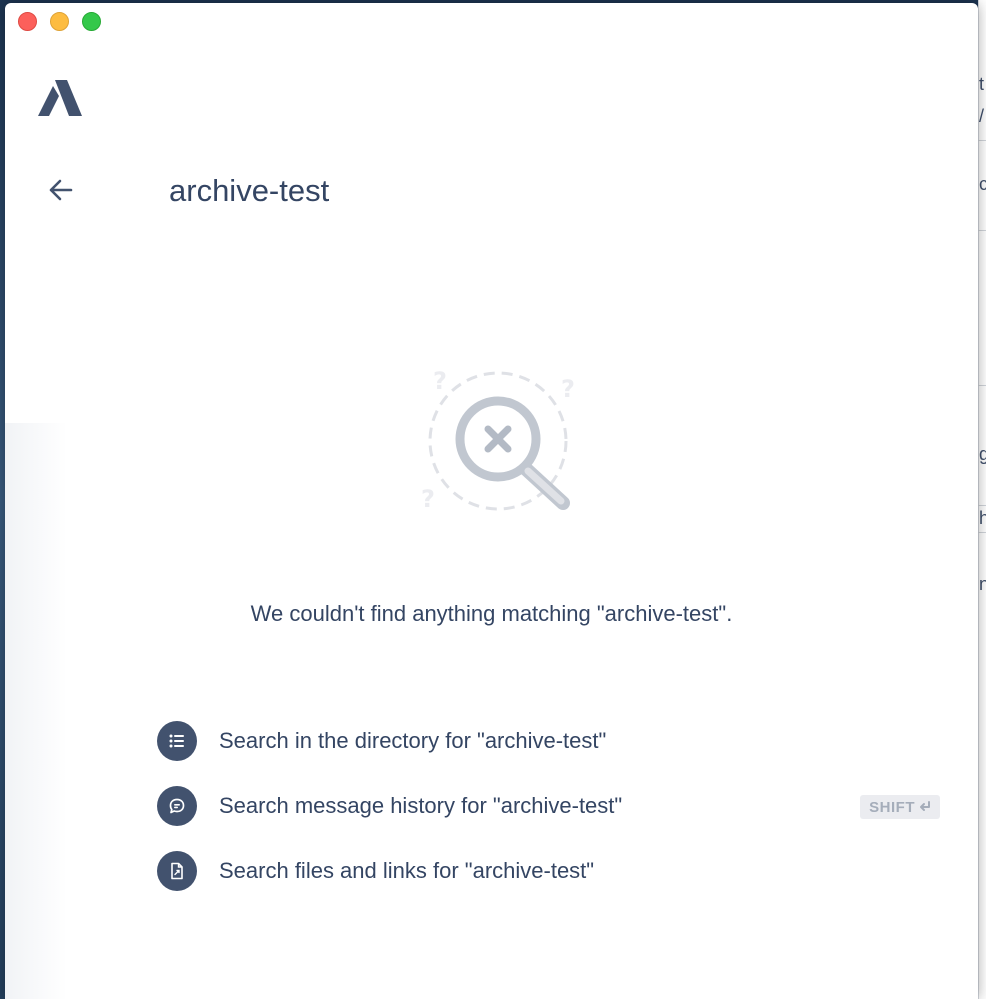 Image resolution: width=986 pixels, height=999 pixels. I want to click on shortcut-label: SHIFT, so click(892, 807).